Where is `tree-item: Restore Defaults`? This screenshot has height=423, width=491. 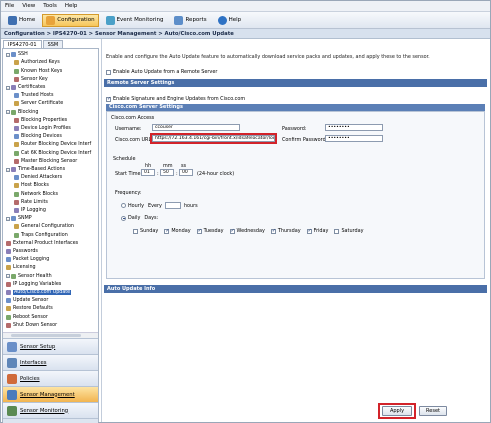
tree-item: Restore Defaults is located at coordinates (29, 309).